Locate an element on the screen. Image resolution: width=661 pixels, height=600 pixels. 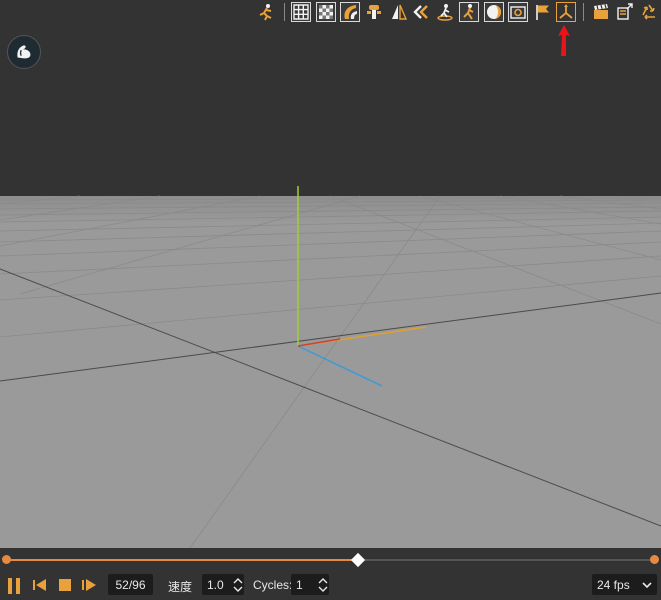
walk-icon is located at coordinates (469, 12).